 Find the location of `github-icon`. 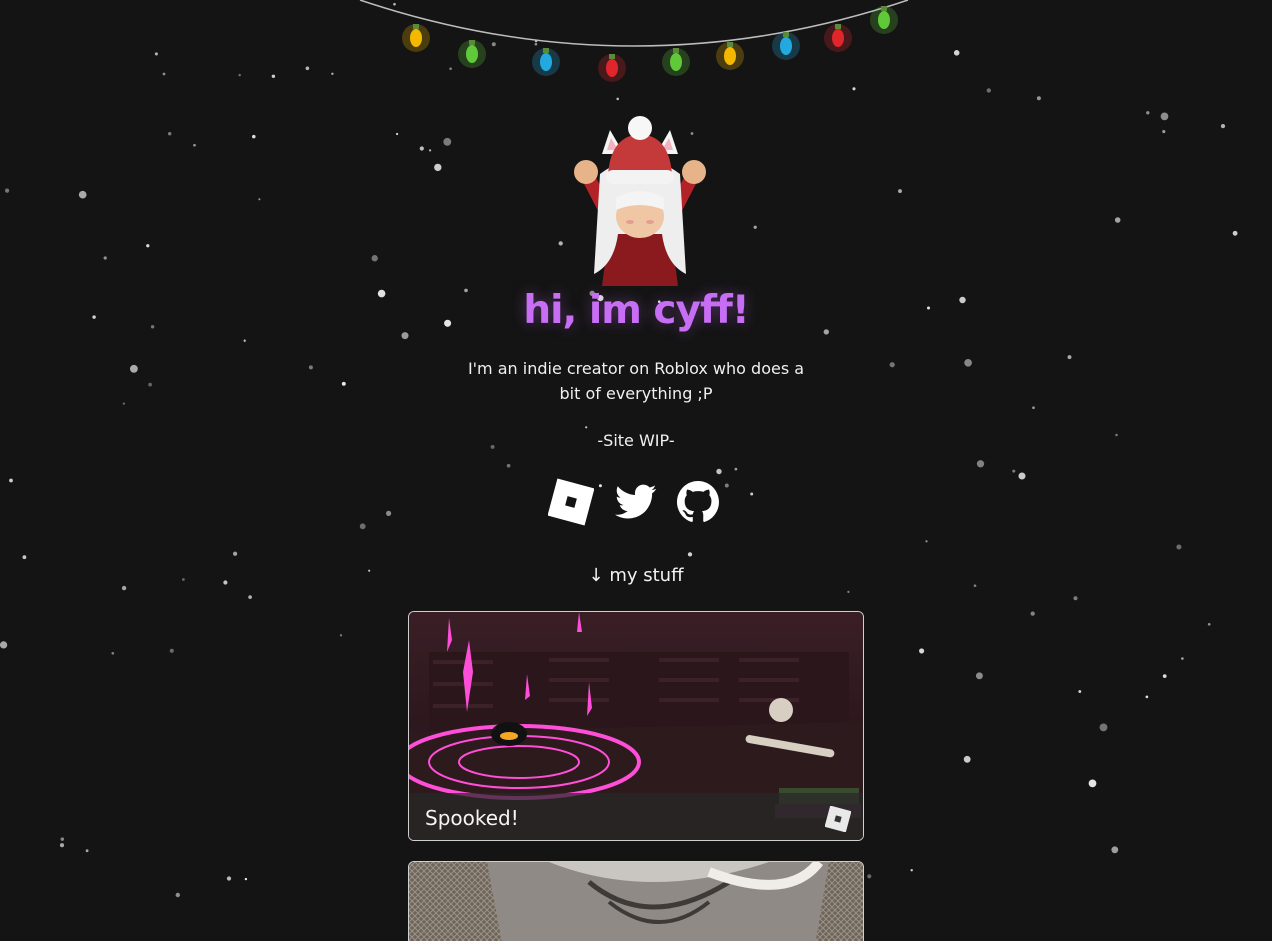

github-icon is located at coordinates (698, 501).